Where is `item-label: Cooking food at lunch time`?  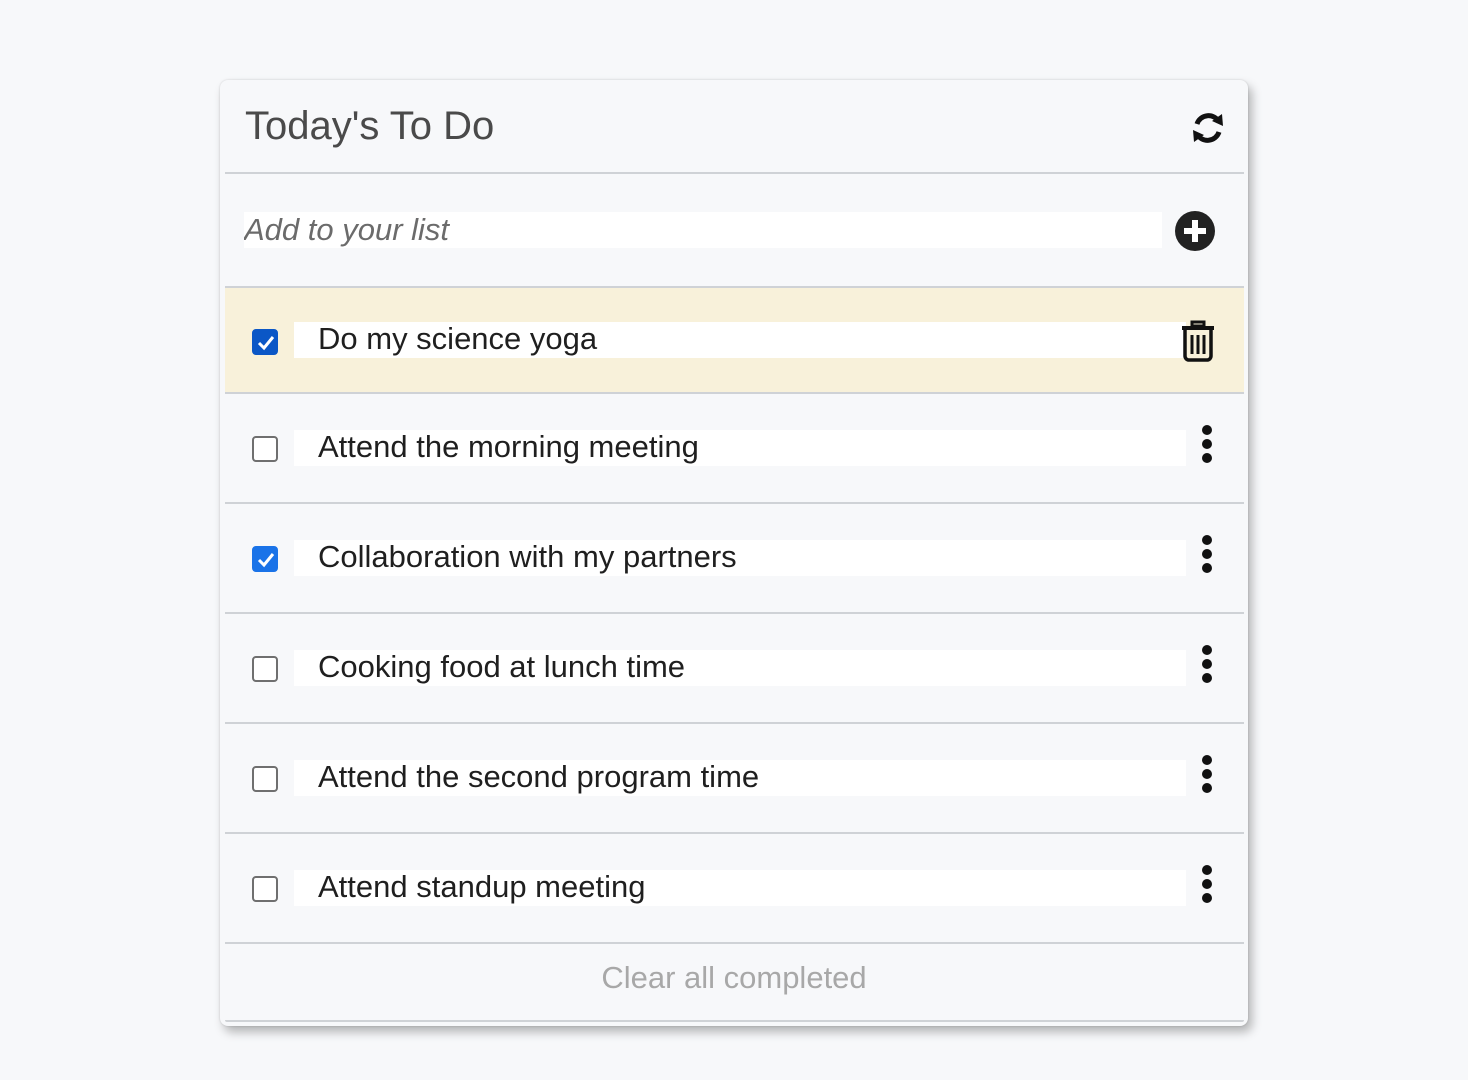
item-label: Cooking food at lunch time is located at coordinates (740, 668).